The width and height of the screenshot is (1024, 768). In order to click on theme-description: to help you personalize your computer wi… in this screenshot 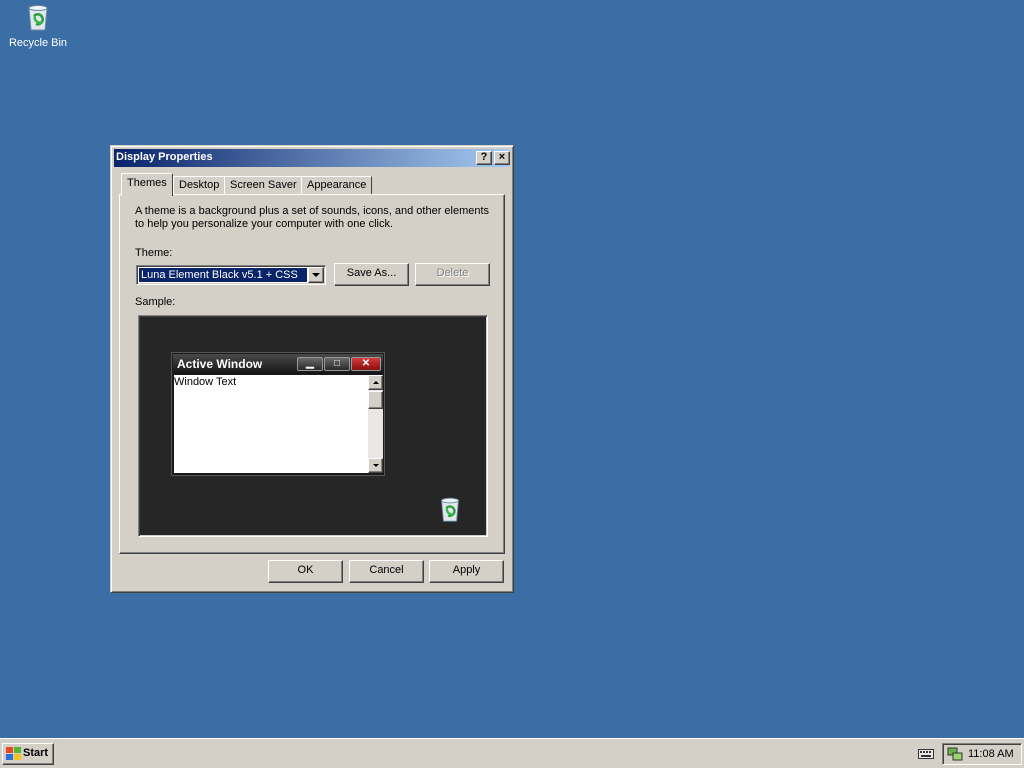, I will do `click(264, 224)`.